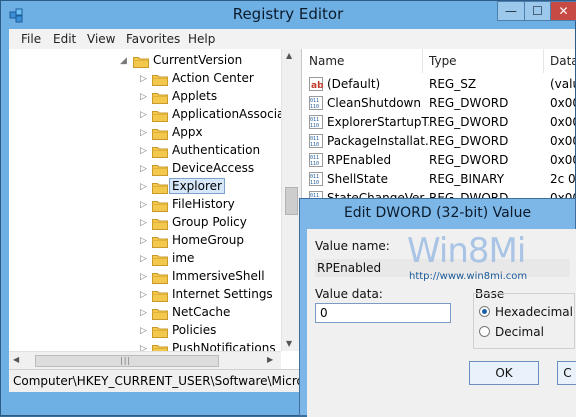 Image resolution: width=576 pixels, height=417 pixels. Describe the element at coordinates (155, 169) in the screenshot. I see `tree-item: ▷ DeviceAccess` at that location.